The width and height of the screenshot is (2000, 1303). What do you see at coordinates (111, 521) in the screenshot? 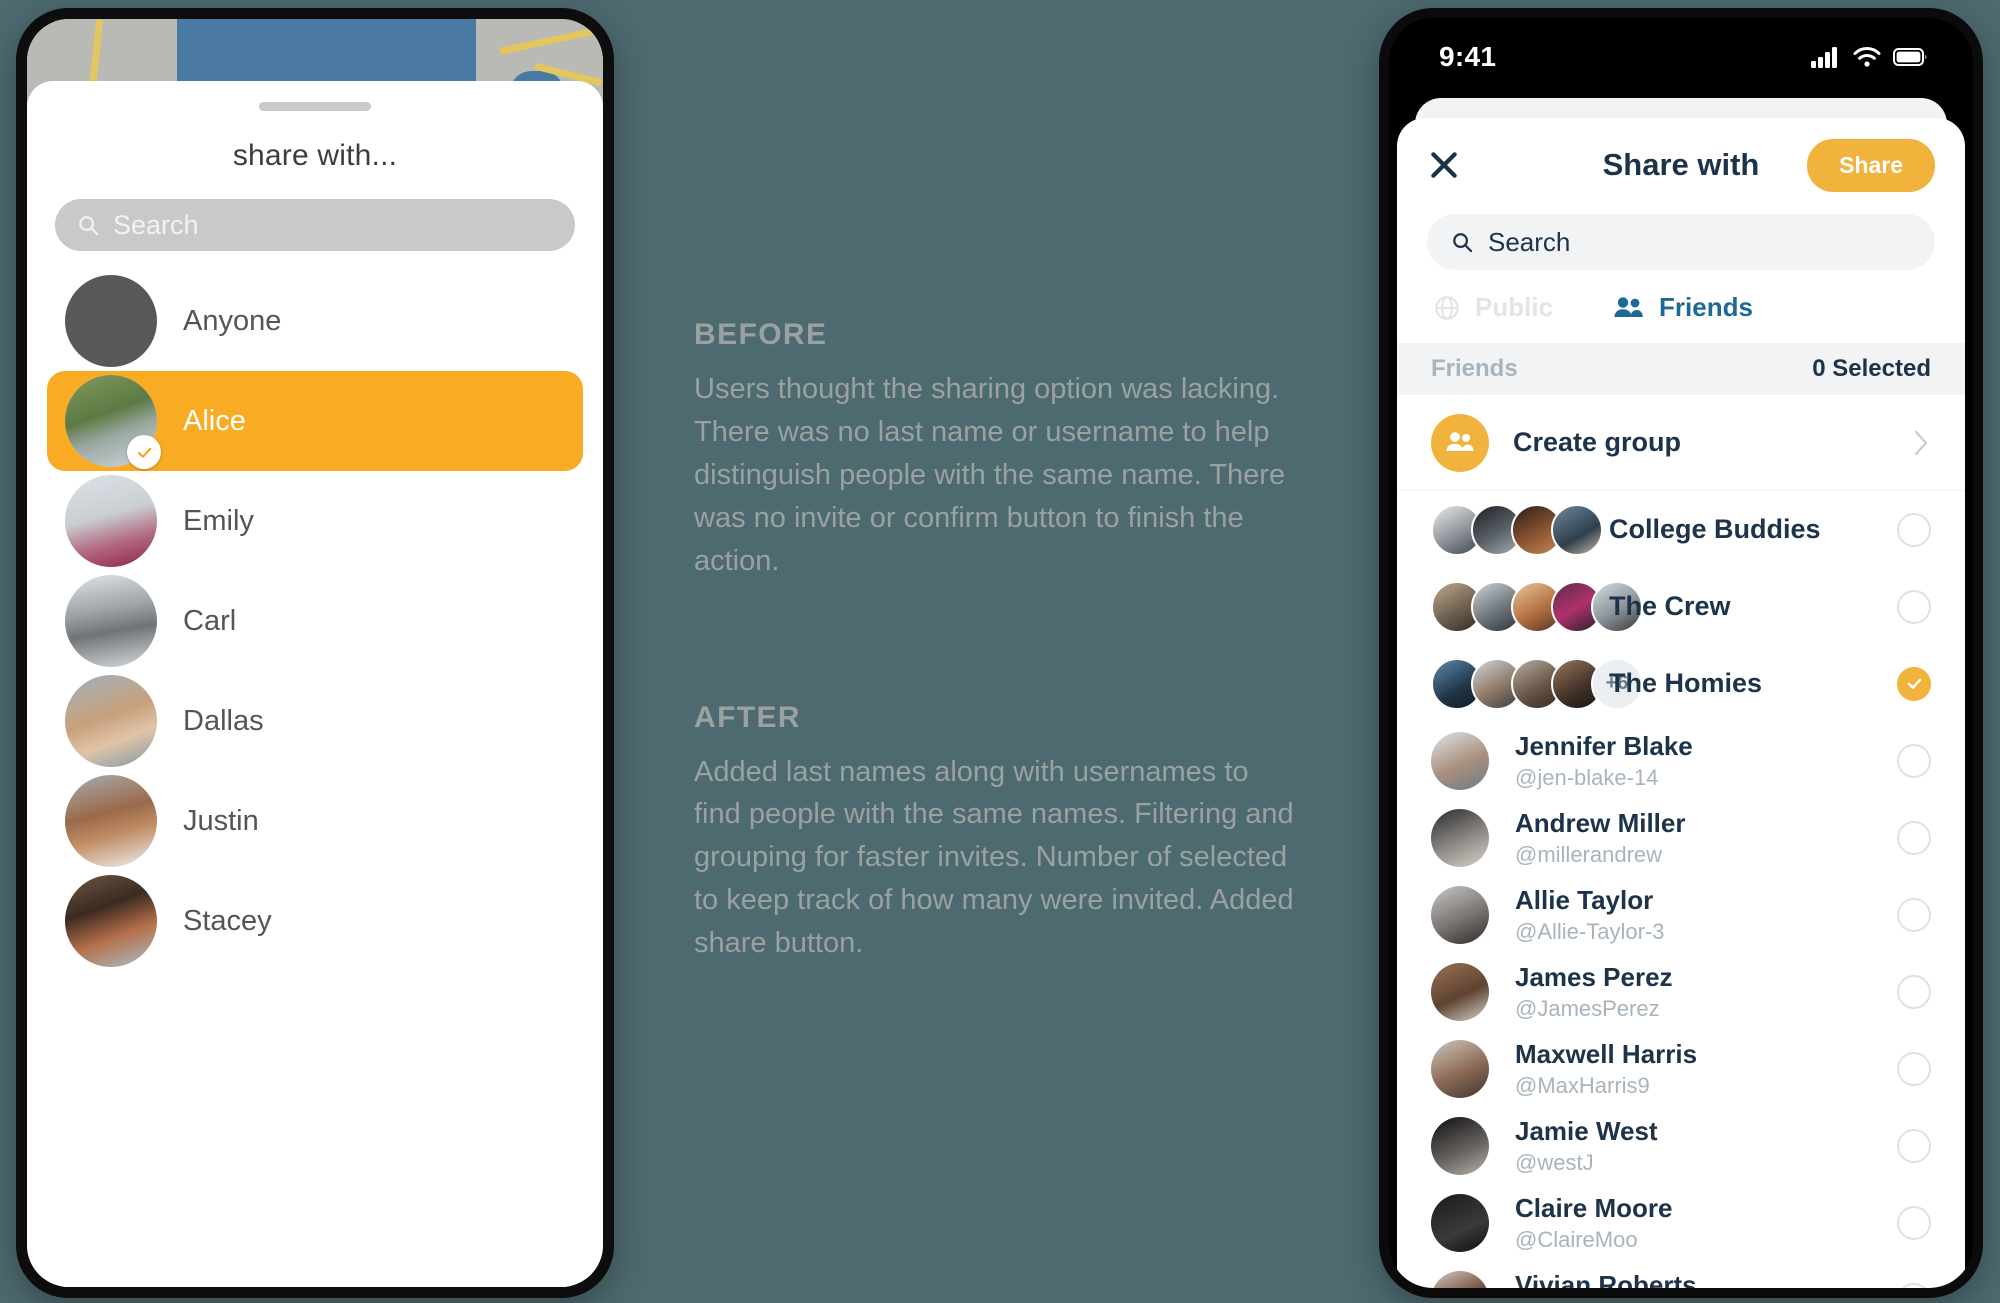
I see `emily-avatar` at bounding box center [111, 521].